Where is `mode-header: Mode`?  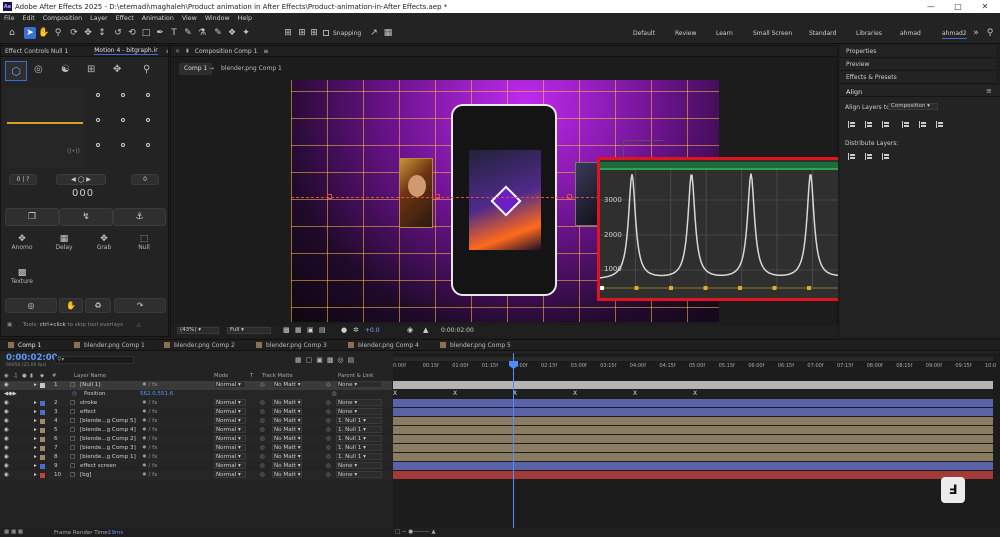 mode-header: Mode is located at coordinates (221, 376).